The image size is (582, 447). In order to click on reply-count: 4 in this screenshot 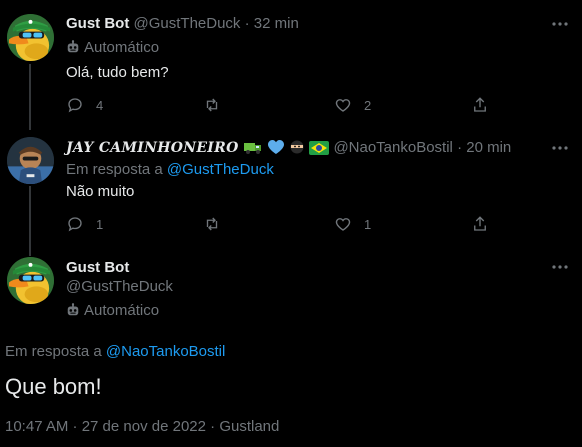, I will do `click(100, 105)`.